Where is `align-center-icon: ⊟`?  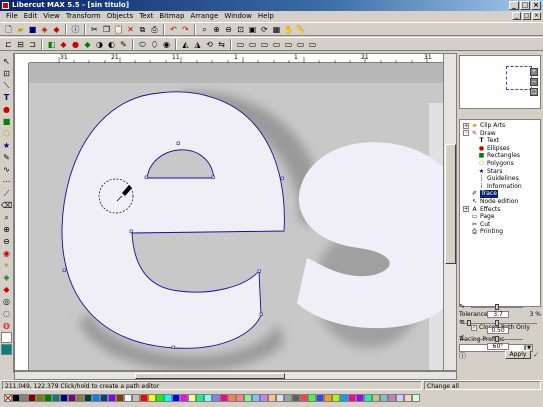 align-center-icon: ⊟ is located at coordinates (20, 44).